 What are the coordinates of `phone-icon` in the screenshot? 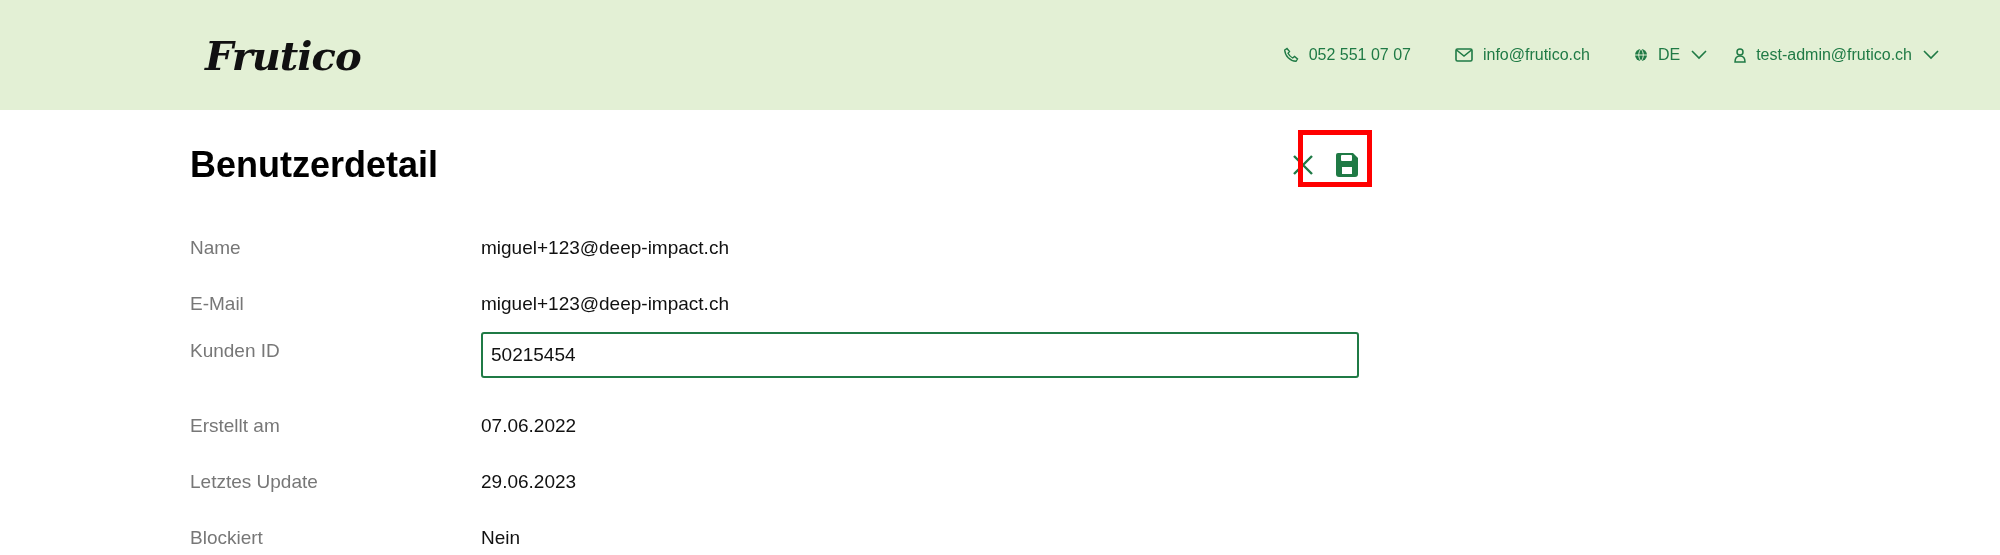 It's located at (1290, 55).